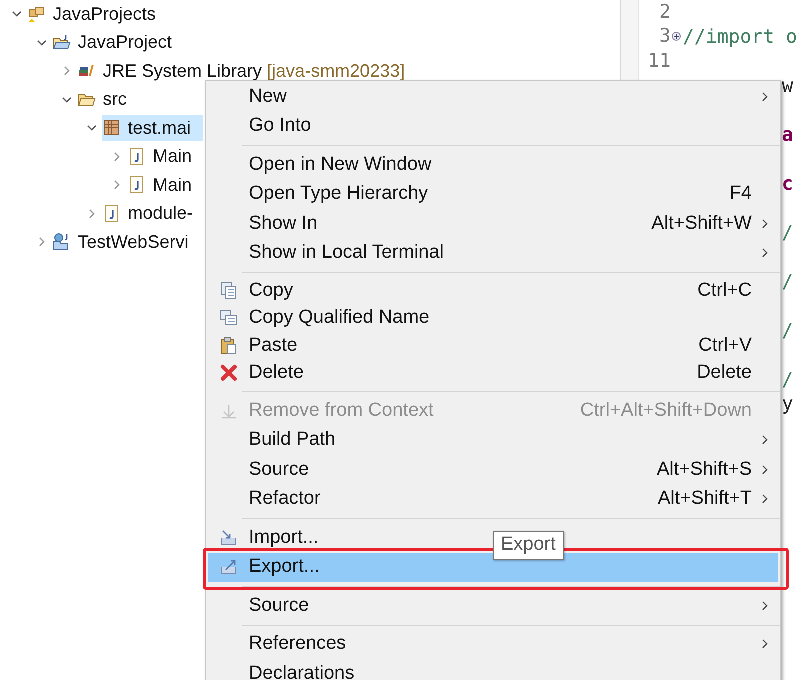 Image resolution: width=805 pixels, height=680 pixels. I want to click on shortcut-label: Alt+Shift+S, so click(704, 470).